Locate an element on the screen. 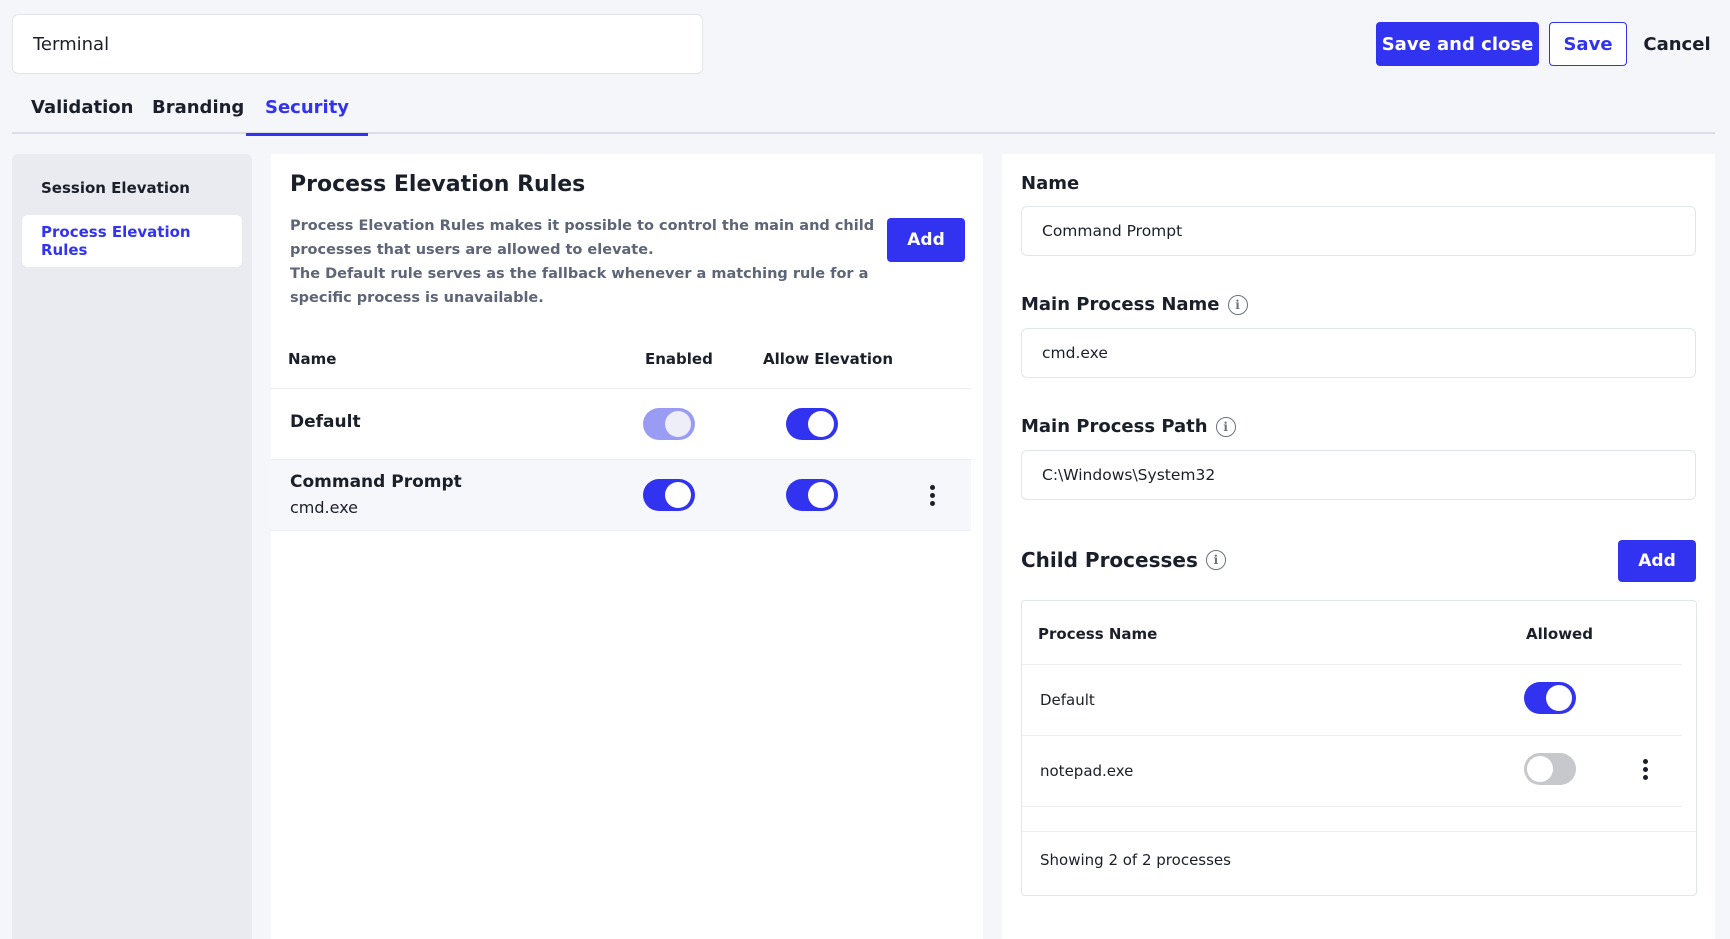  rule-process: cmd.exe is located at coordinates (324, 507).